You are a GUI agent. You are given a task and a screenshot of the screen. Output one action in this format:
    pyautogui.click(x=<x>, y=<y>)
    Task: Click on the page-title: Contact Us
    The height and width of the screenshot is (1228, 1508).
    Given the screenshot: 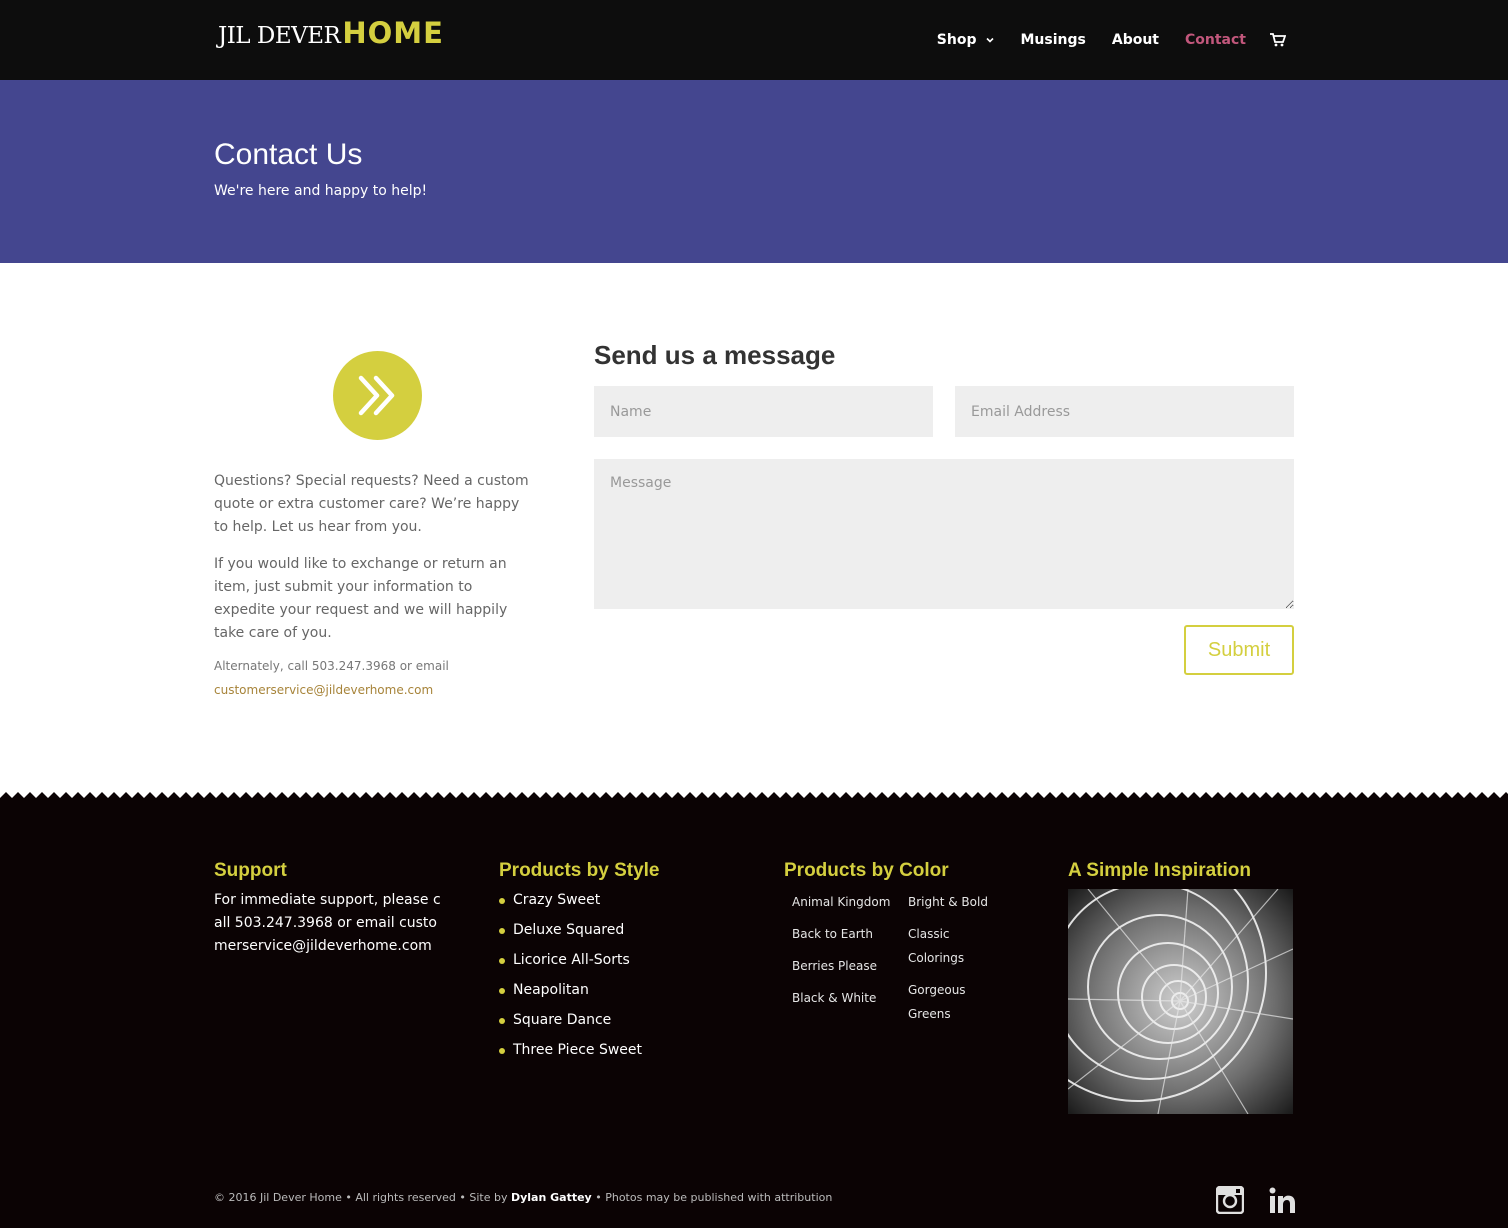 What is the action you would take?
    pyautogui.click(x=288, y=154)
    